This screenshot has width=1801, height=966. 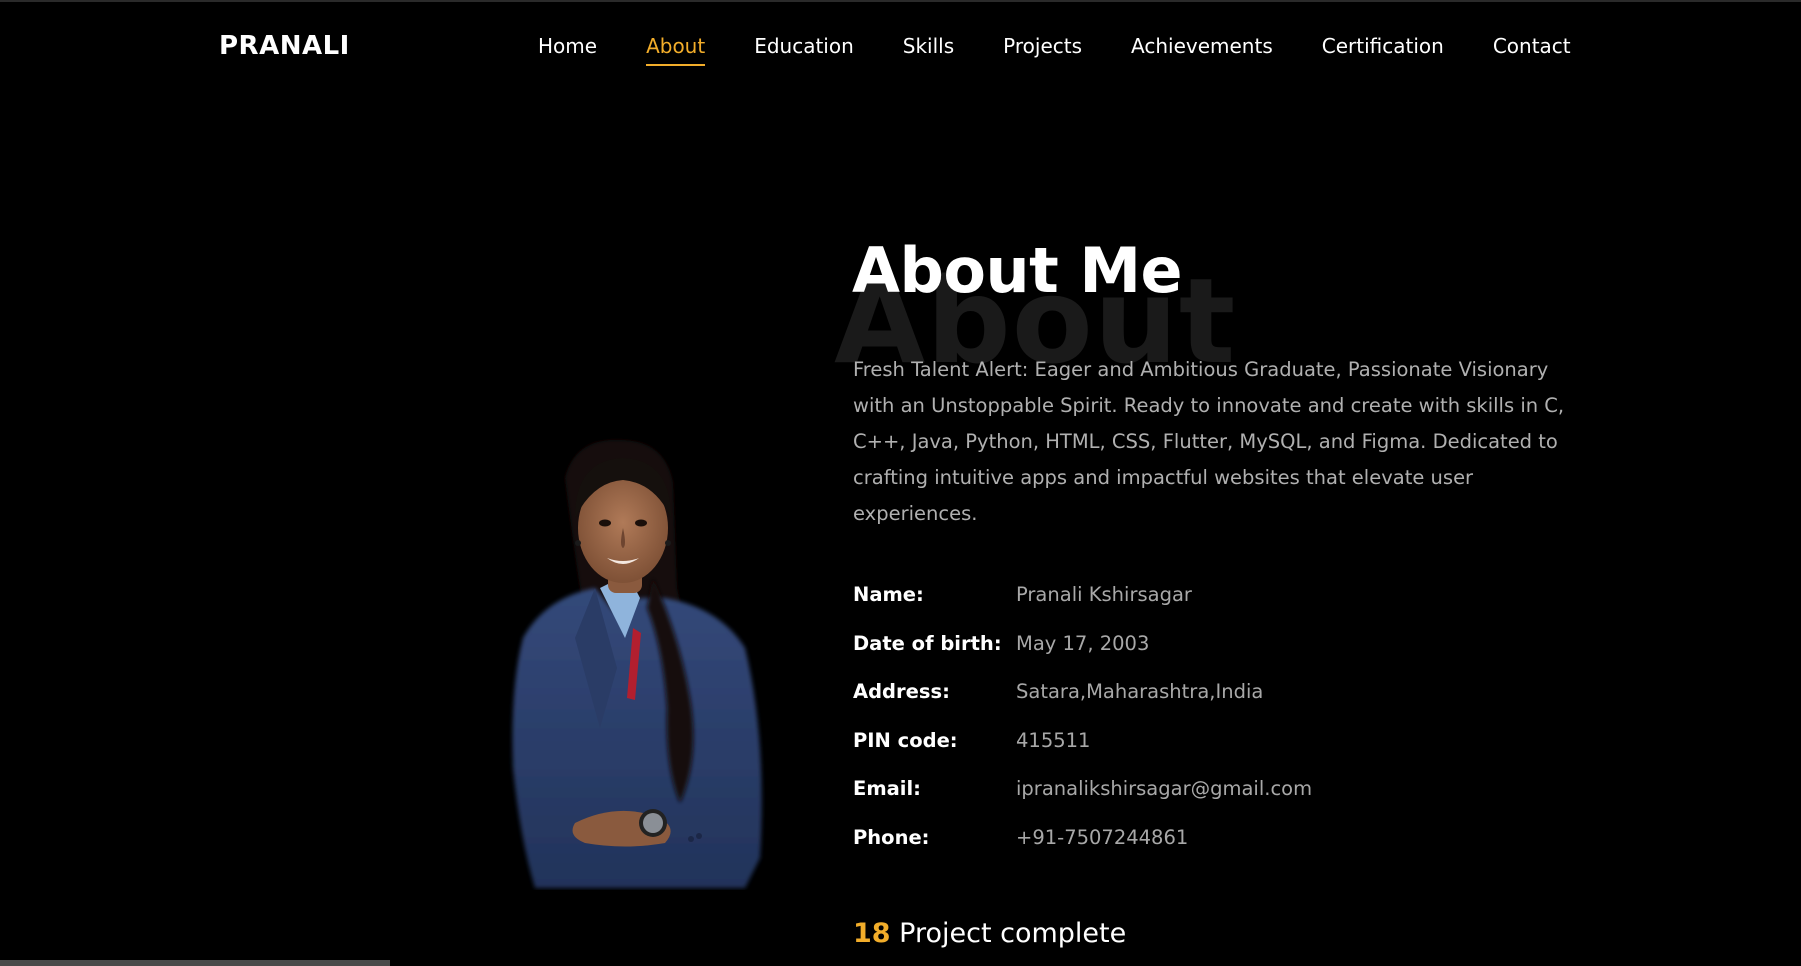 What do you see at coordinates (1082, 753) in the screenshot?
I see `info-row-pin: PIN code: 415511` at bounding box center [1082, 753].